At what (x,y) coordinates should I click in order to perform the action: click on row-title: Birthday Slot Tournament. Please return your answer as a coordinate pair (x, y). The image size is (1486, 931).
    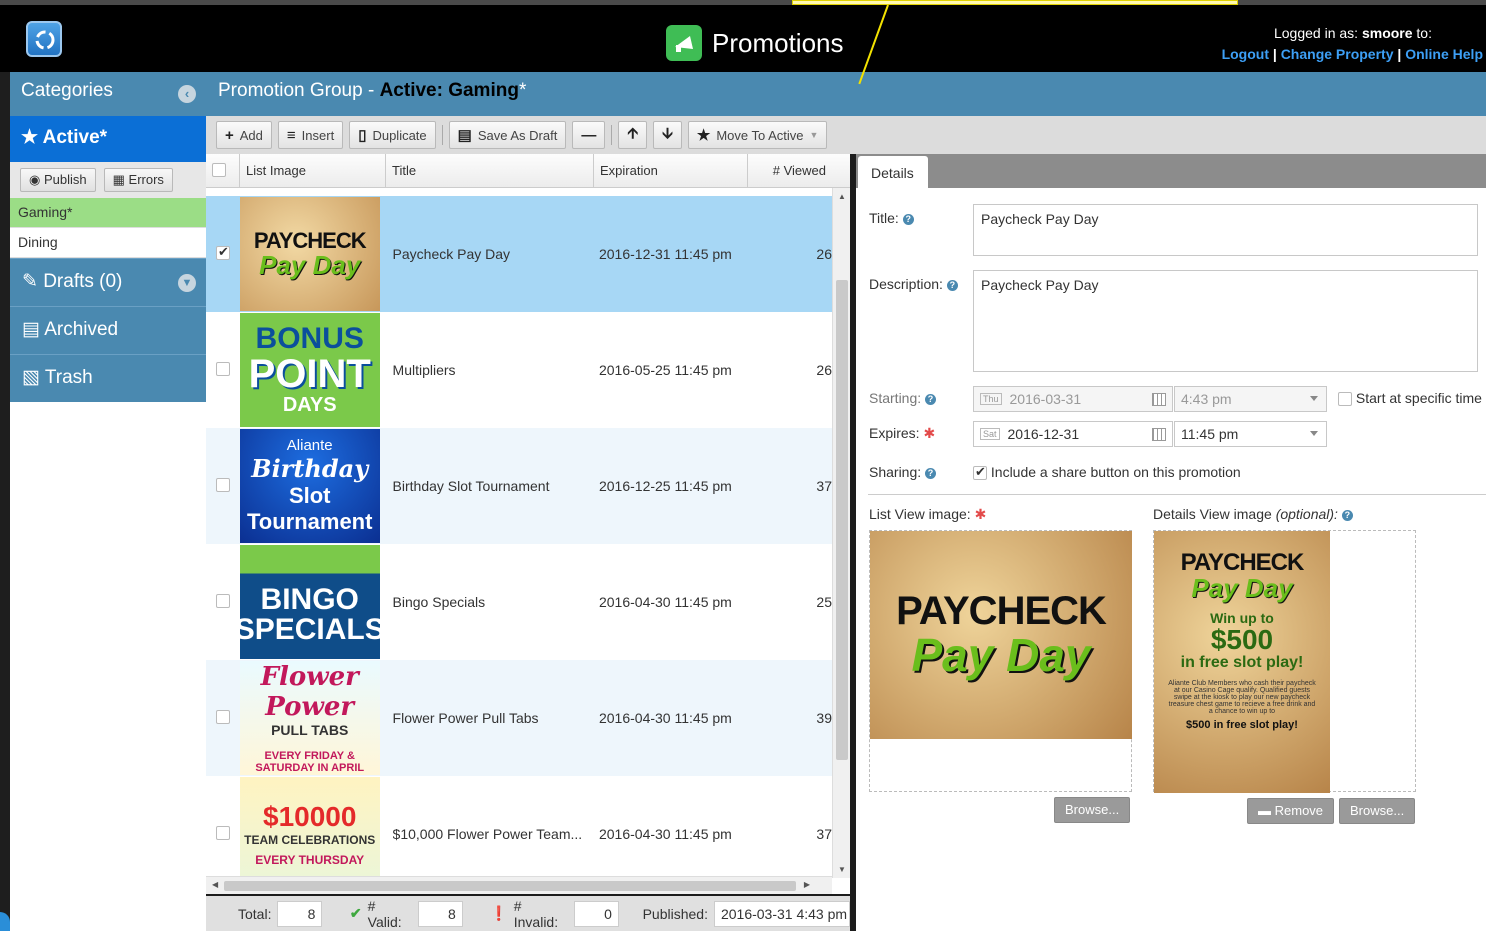
    Looking at the image, I should click on (471, 486).